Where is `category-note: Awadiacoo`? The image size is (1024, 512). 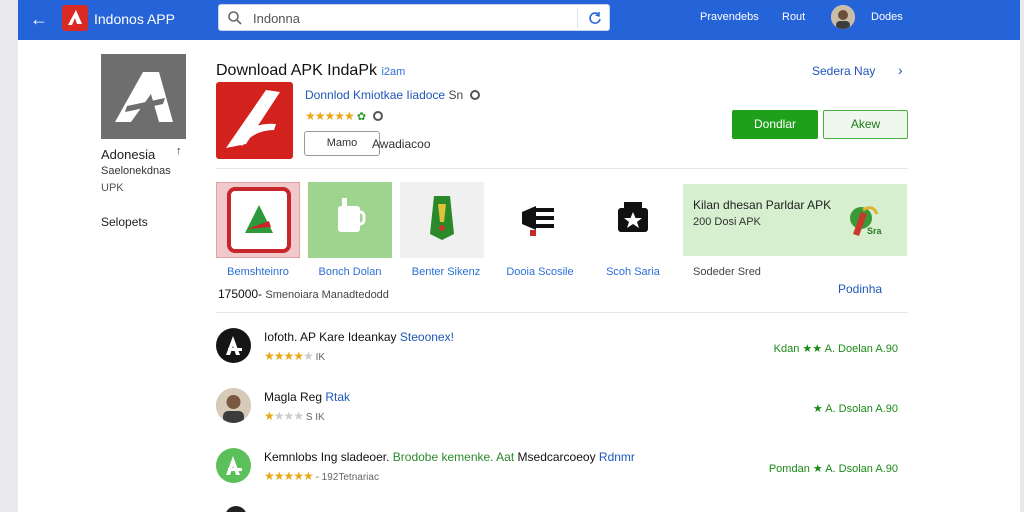
category-note: Awadiacoo is located at coordinates (401, 144).